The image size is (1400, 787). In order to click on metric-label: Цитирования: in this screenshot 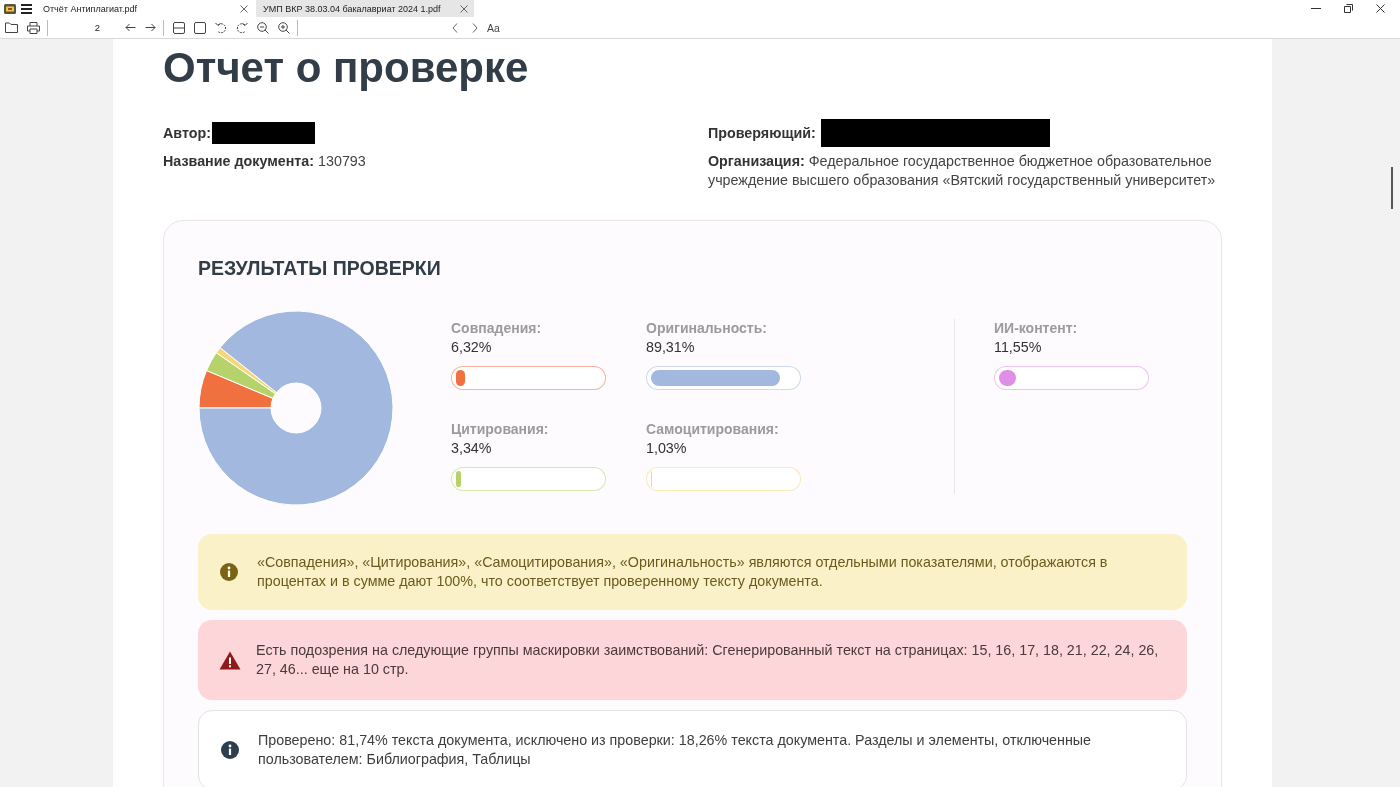, I will do `click(500, 429)`.